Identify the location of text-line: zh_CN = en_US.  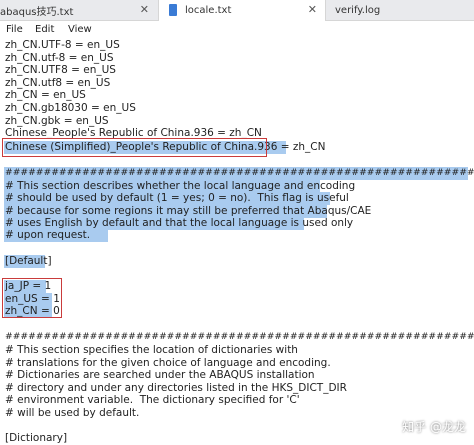
(45, 95).